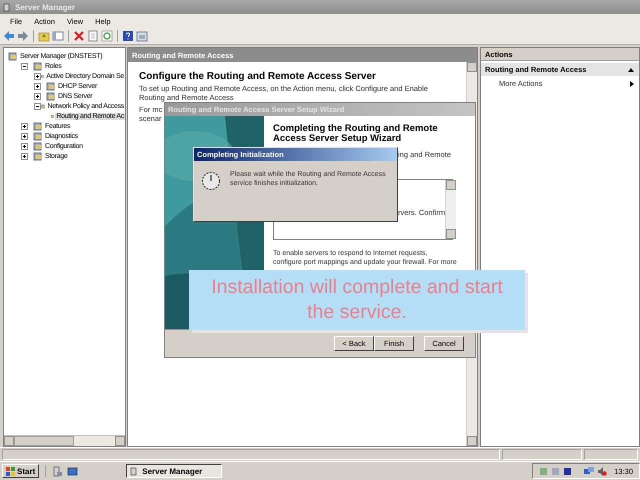 The width and height of the screenshot is (640, 480). What do you see at coordinates (45, 7) in the screenshot?
I see `window-title: Server Manager` at bounding box center [45, 7].